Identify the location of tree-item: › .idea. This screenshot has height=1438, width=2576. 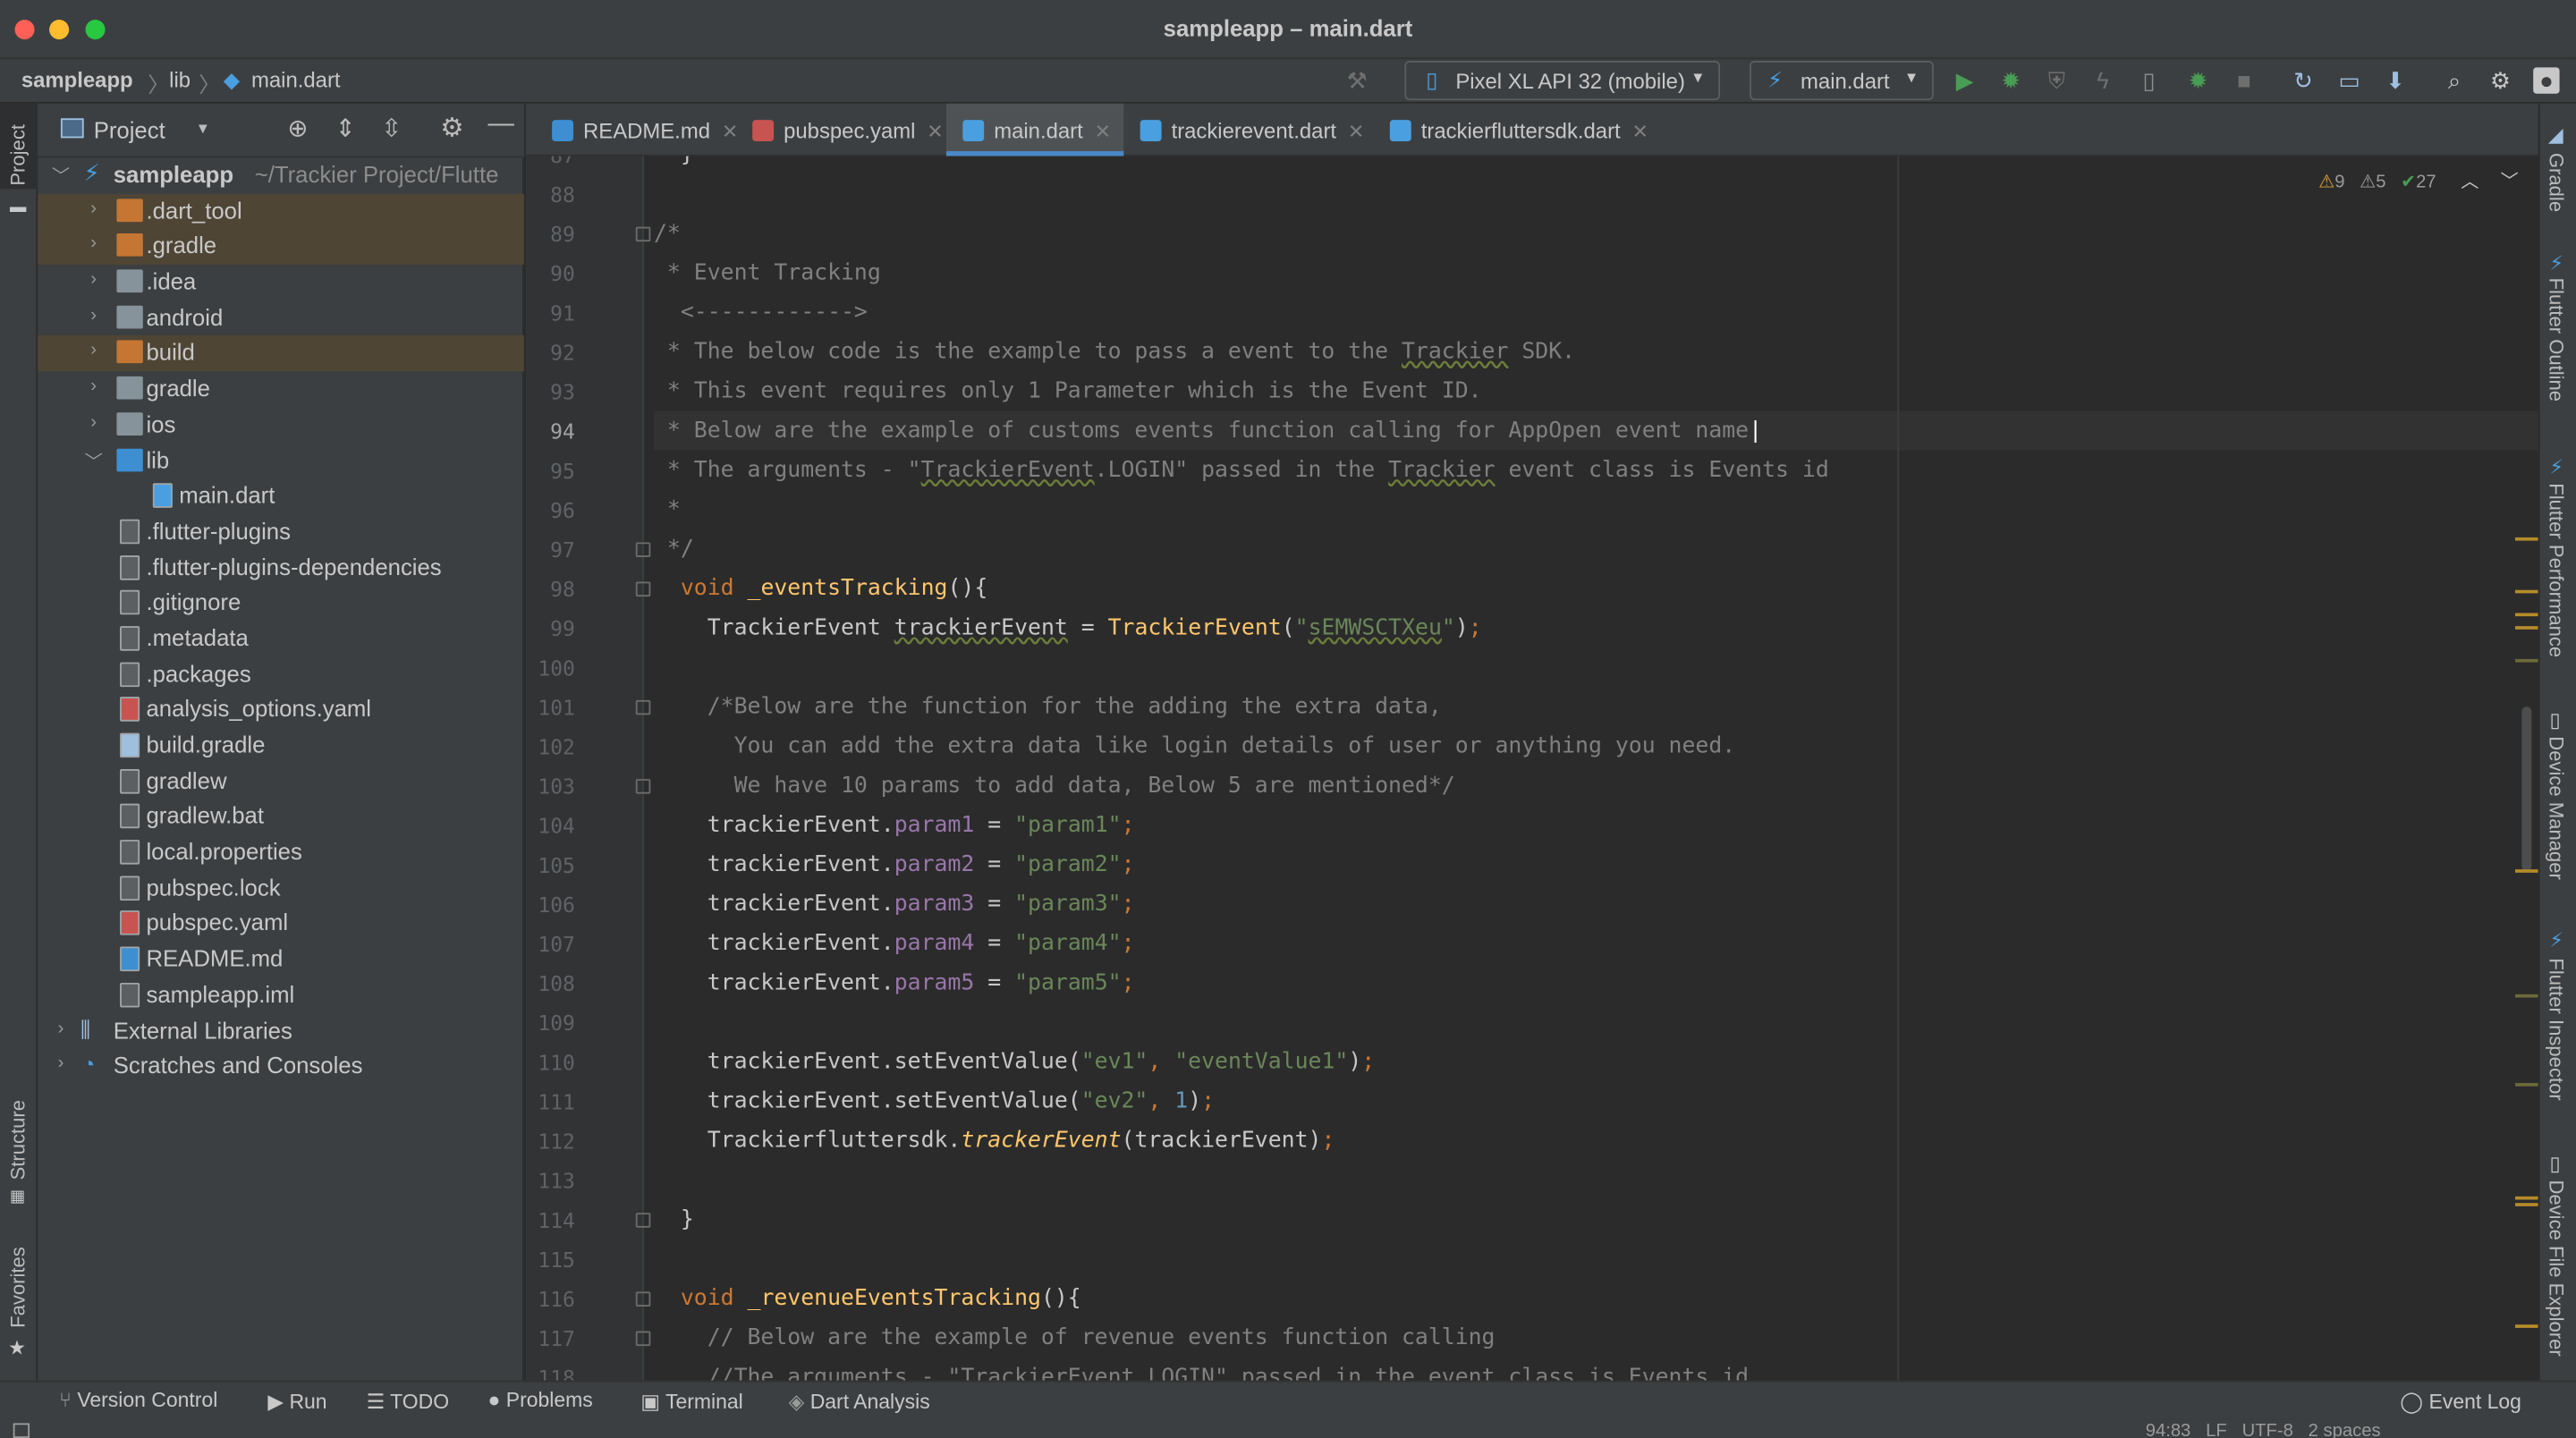
(281, 282).